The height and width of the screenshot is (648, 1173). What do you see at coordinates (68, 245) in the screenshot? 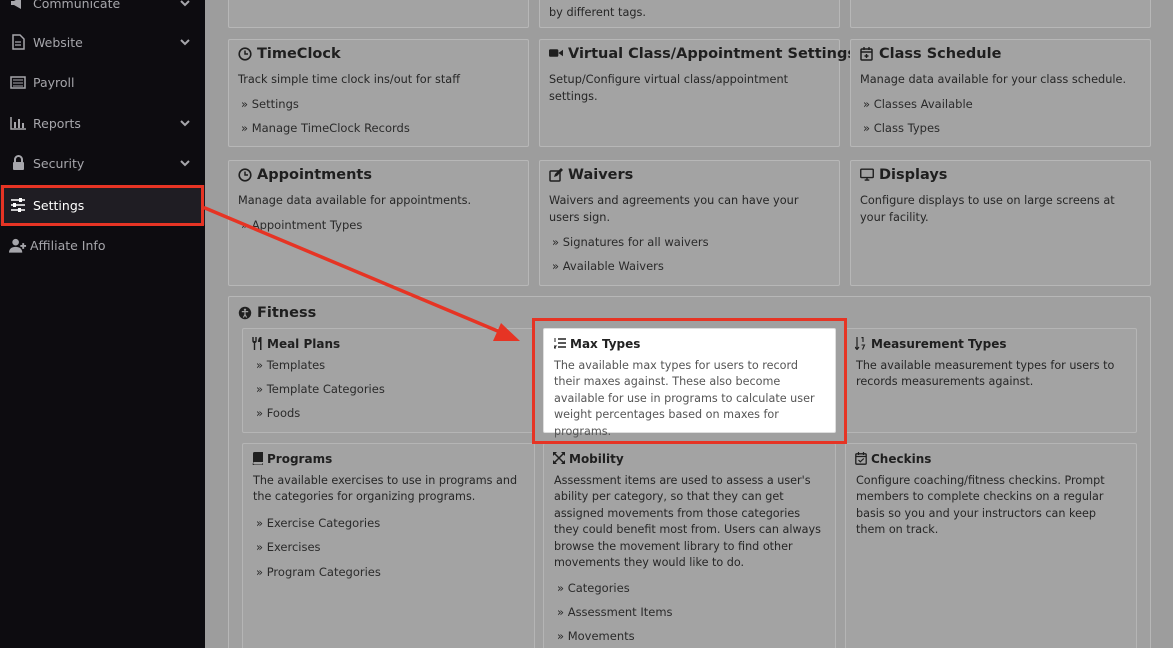
I see `sidebar-item-label: Affiliate Info` at bounding box center [68, 245].